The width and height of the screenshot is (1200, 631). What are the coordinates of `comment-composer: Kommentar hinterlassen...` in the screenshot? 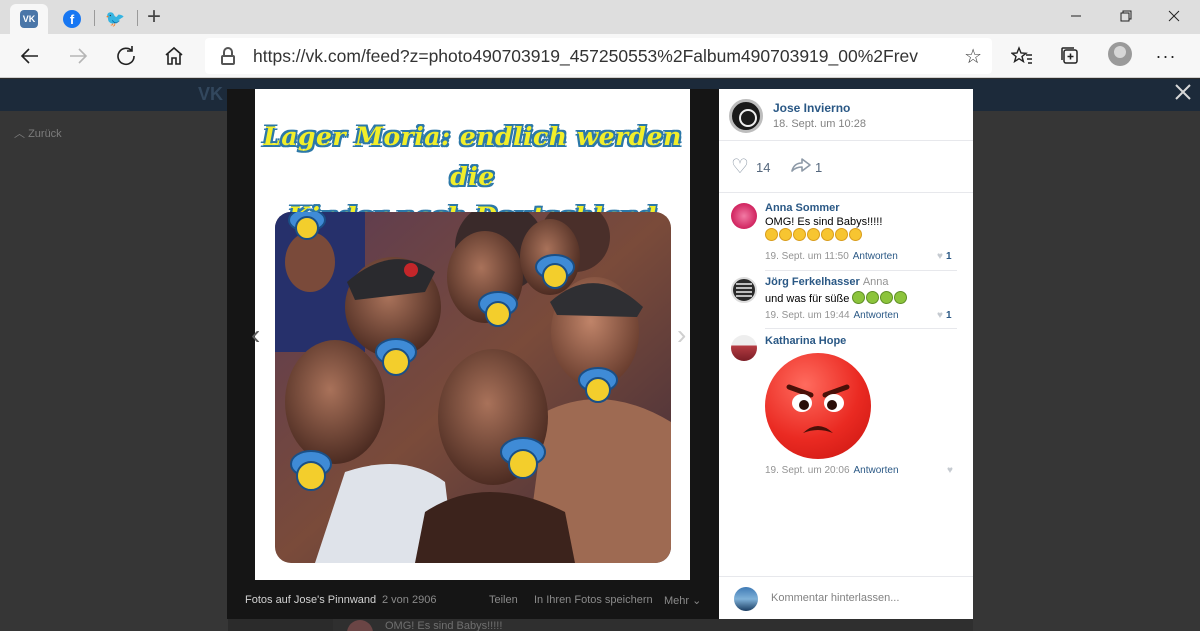 It's located at (846, 597).